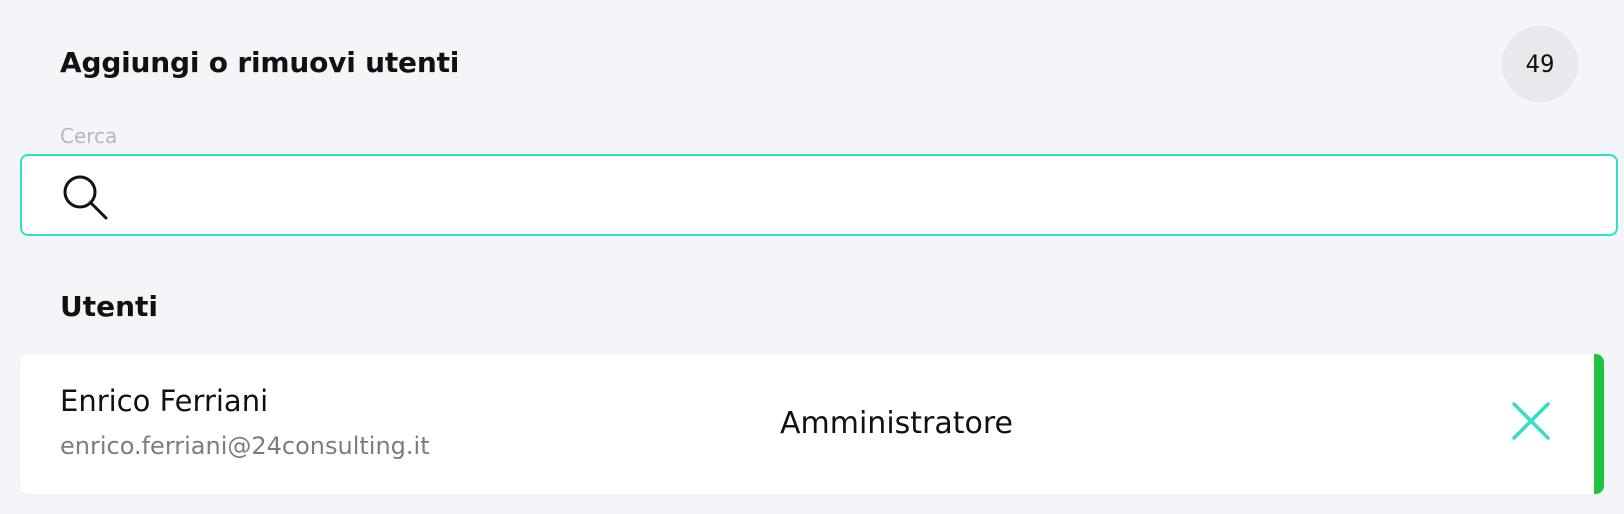 Image resolution: width=1624 pixels, height=514 pixels. What do you see at coordinates (89, 136) in the screenshot?
I see `search-label: Cerca` at bounding box center [89, 136].